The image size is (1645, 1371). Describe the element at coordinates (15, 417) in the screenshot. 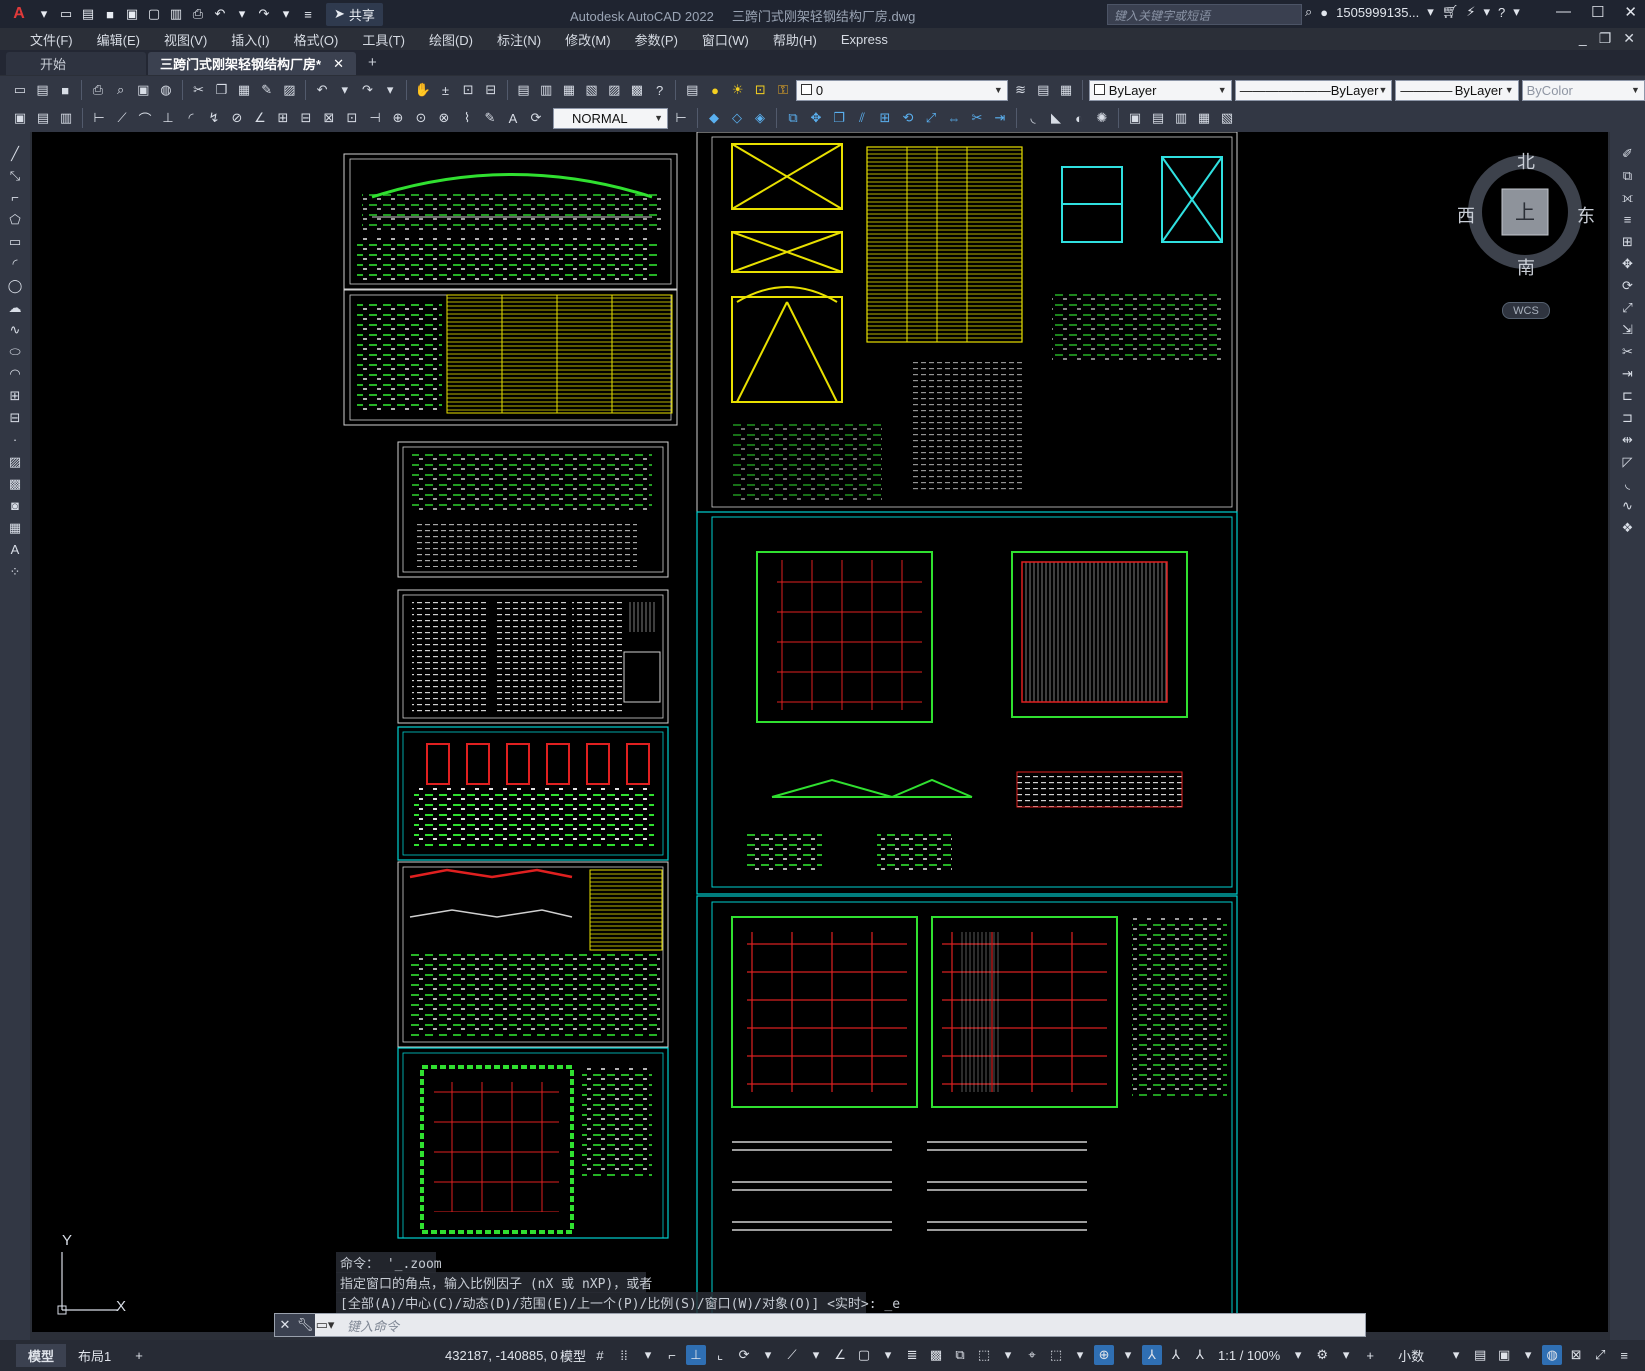

I see `make-block-icon: ⊟` at that location.